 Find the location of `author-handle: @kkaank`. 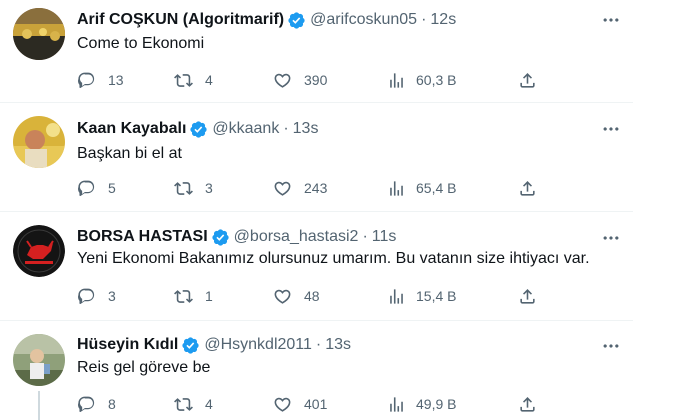

author-handle: @kkaank is located at coordinates (245, 129).